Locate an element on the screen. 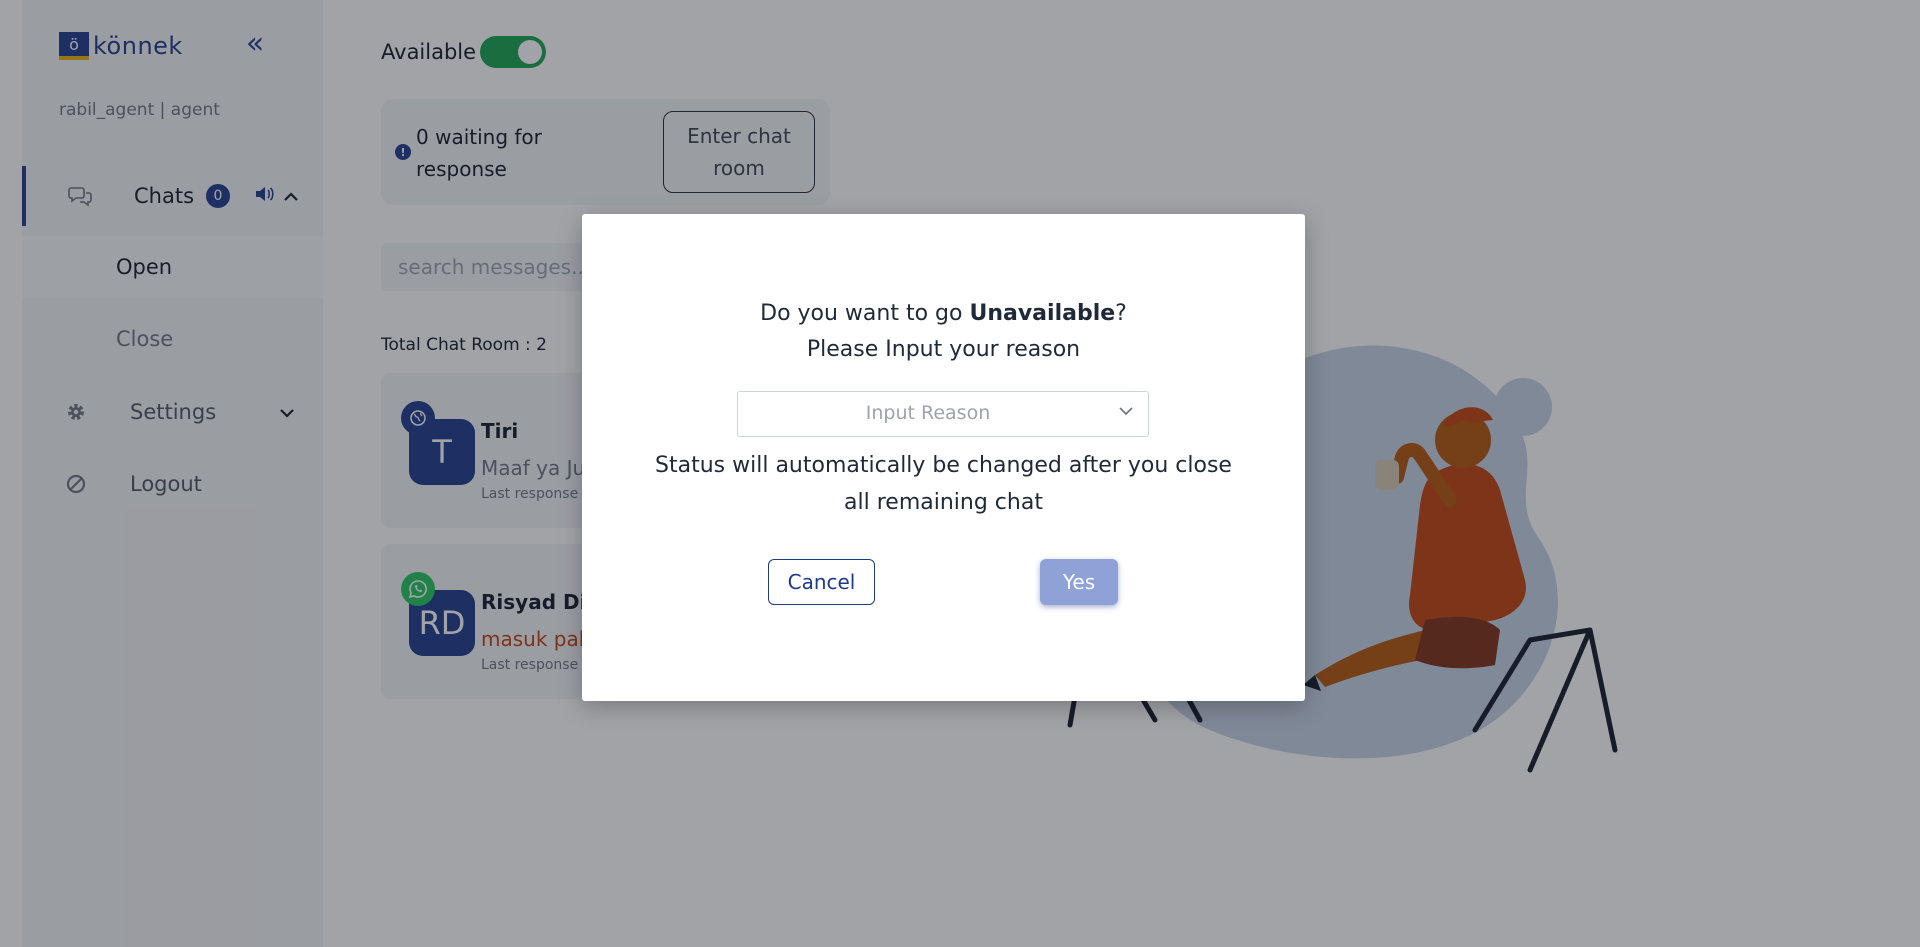 This screenshot has width=1920, height=947. yes-button: Yes is located at coordinates (1079, 582).